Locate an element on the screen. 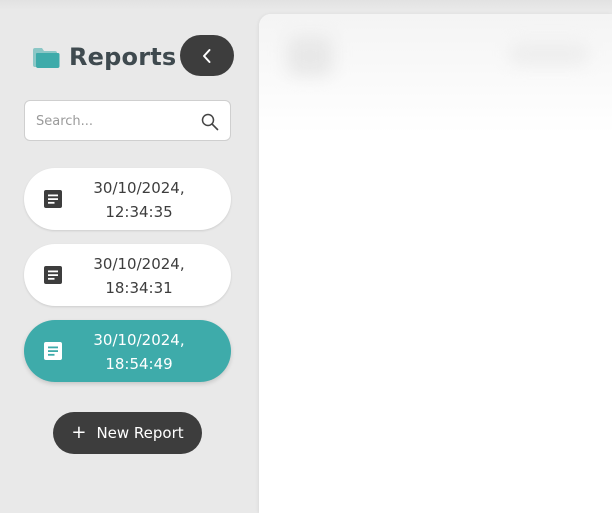  new-report-label: New Report is located at coordinates (140, 433).